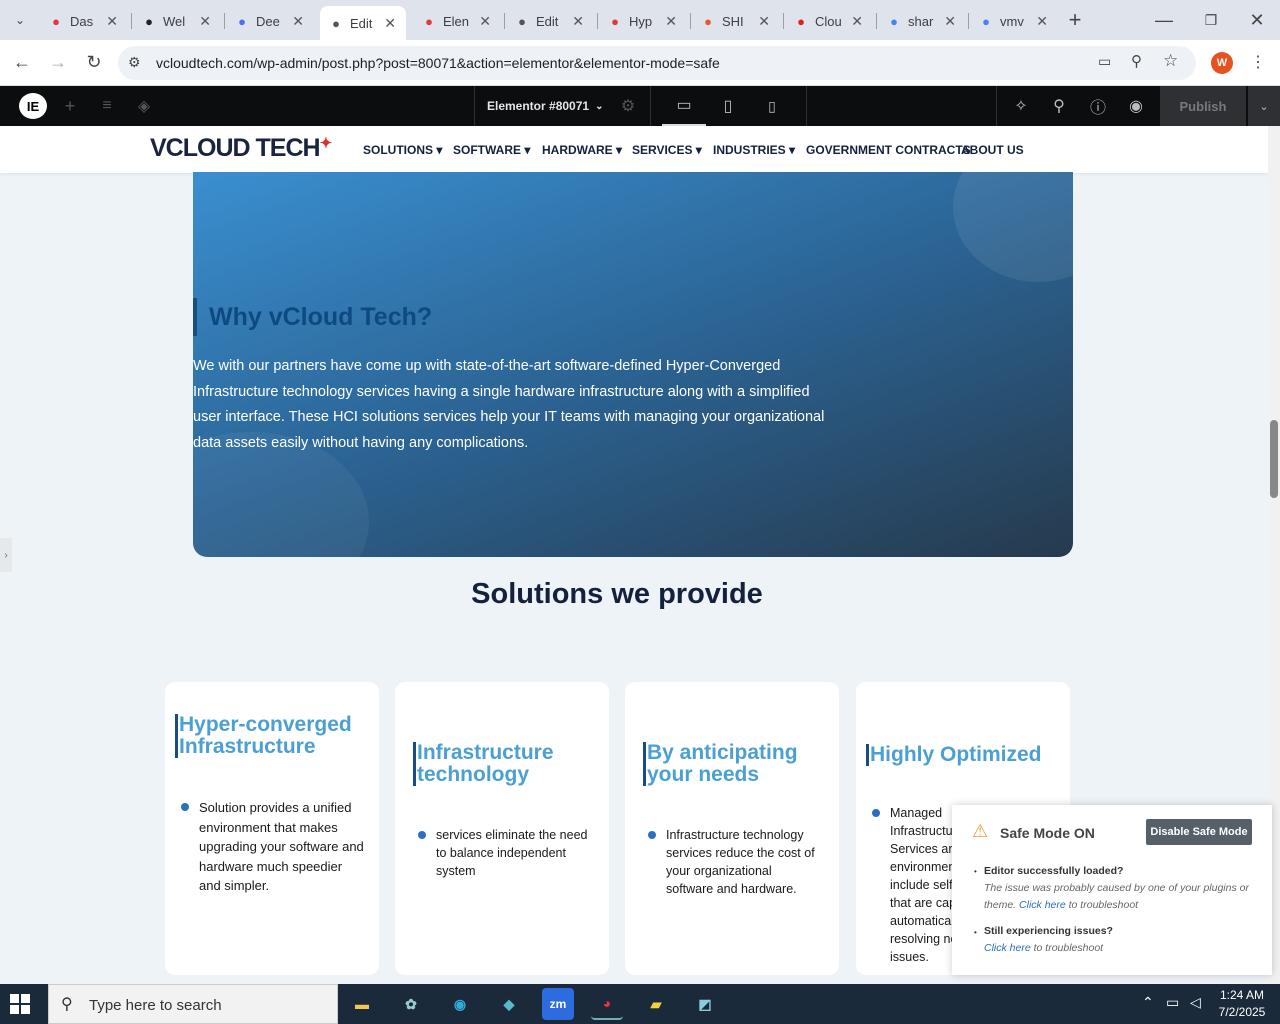  Describe the element at coordinates (1242, 1004) in the screenshot. I see `clock: 1:24 AM 7/2/2025` at that location.